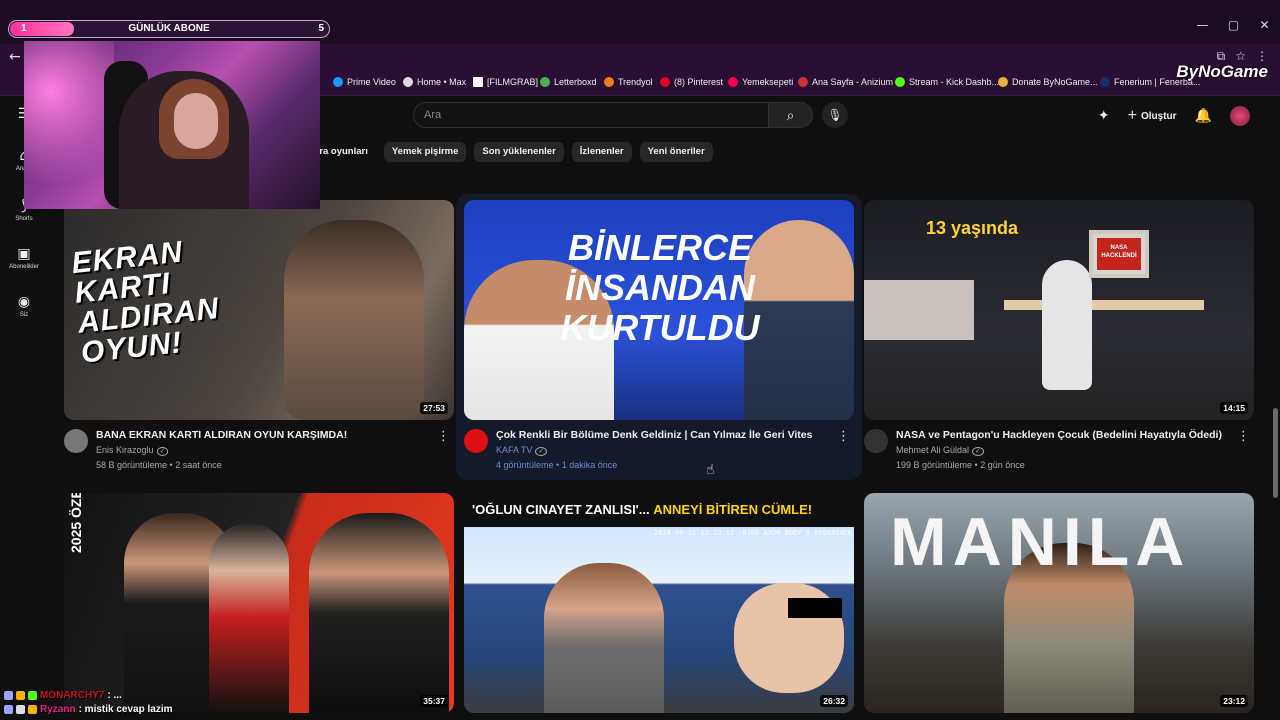  What do you see at coordinates (1275, 453) in the screenshot?
I see `scrollbar` at bounding box center [1275, 453].